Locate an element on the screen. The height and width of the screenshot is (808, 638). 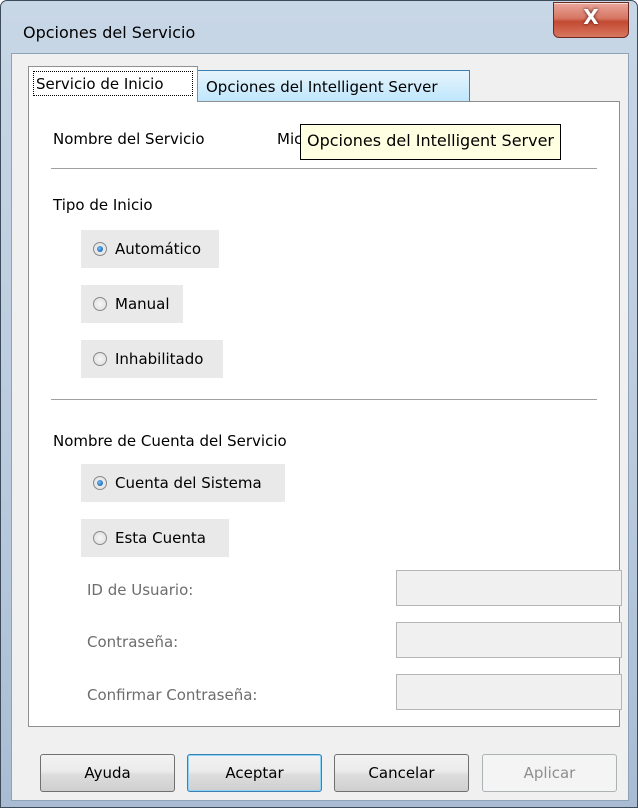
radio-automatico: Automático is located at coordinates (150, 249).